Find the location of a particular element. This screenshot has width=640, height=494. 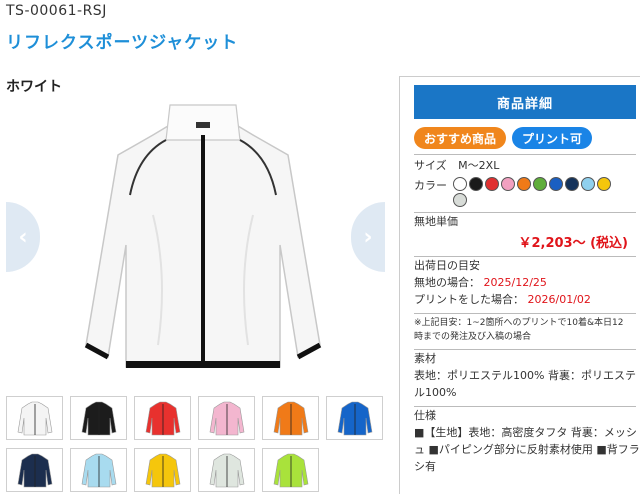

product-code: TS-00061-RSJ is located at coordinates (56, 11).